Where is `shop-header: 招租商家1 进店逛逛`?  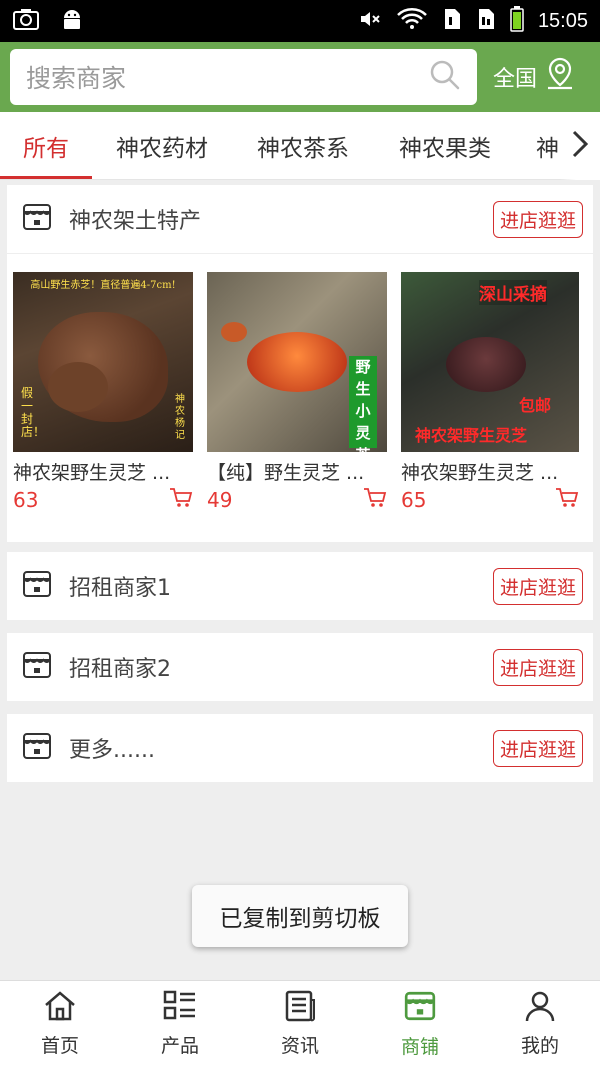 shop-header: 招租商家1 进店逛逛 is located at coordinates (300, 586).